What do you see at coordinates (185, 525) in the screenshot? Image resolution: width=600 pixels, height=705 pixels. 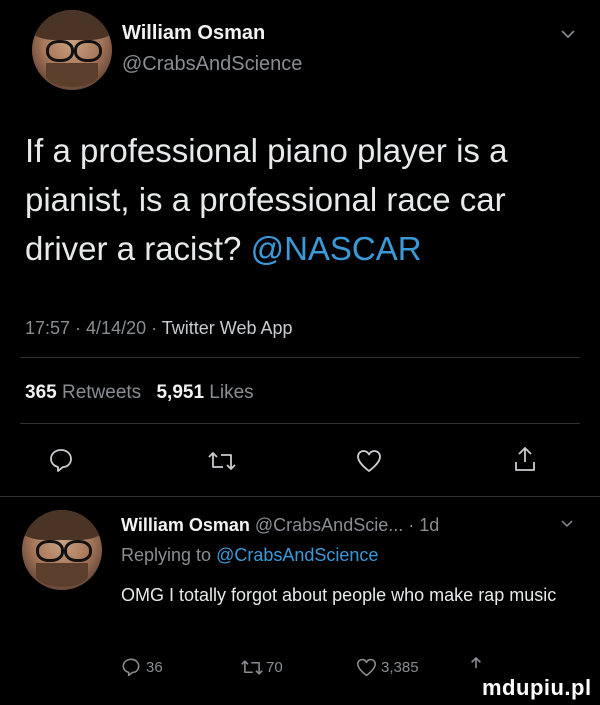 I see `reply-author-name: William Osman` at bounding box center [185, 525].